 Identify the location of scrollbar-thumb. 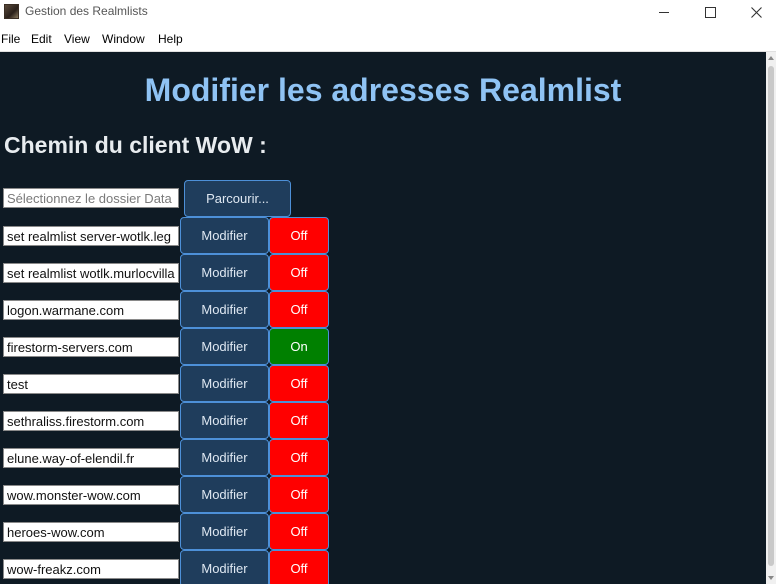
(771, 316).